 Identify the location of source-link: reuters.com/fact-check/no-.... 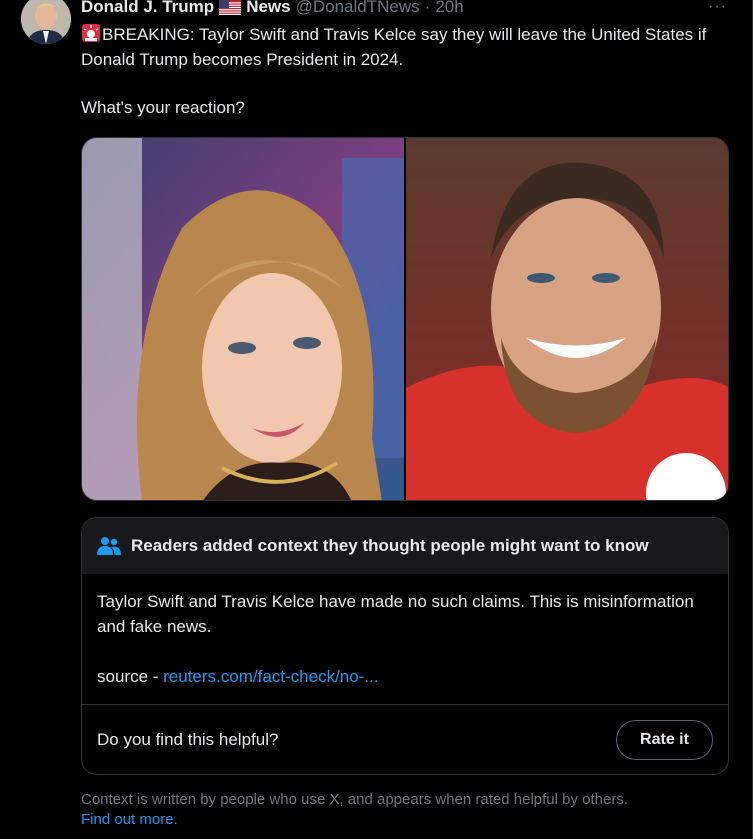
(270, 676).